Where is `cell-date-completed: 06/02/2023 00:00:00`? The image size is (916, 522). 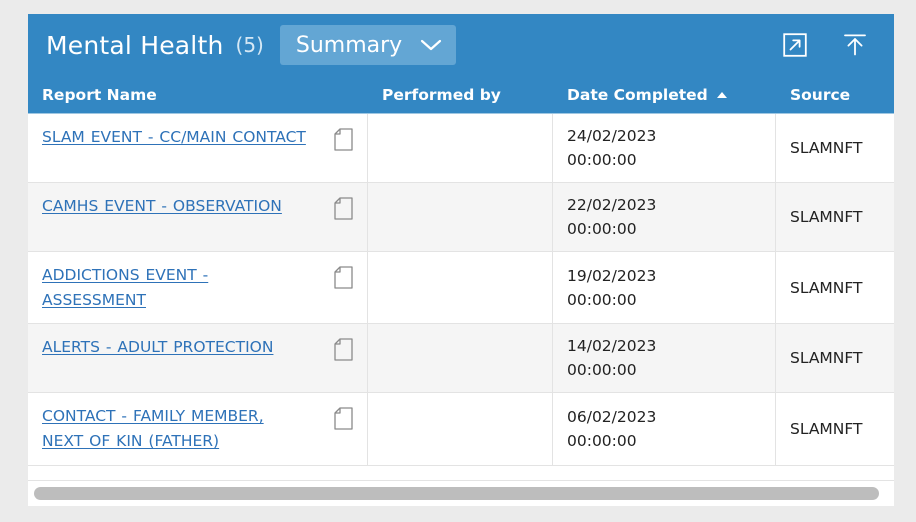 cell-date-completed: 06/02/2023 00:00:00 is located at coordinates (664, 429).